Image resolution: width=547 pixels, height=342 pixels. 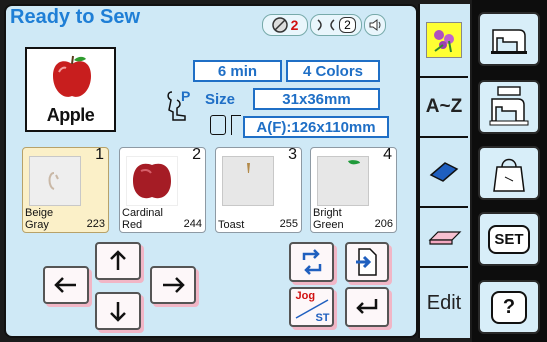 I want to click on tab-edit: Edit, so click(x=443, y=303).